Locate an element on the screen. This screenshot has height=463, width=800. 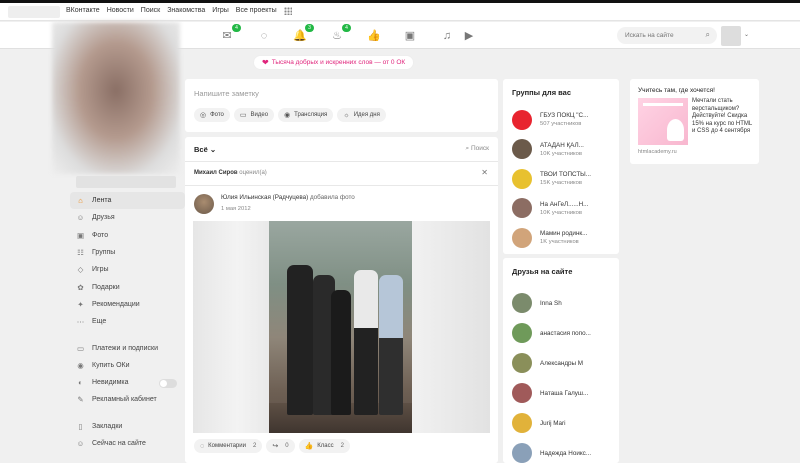
note-photo-button: ◎ Фото is located at coordinates (212, 115).